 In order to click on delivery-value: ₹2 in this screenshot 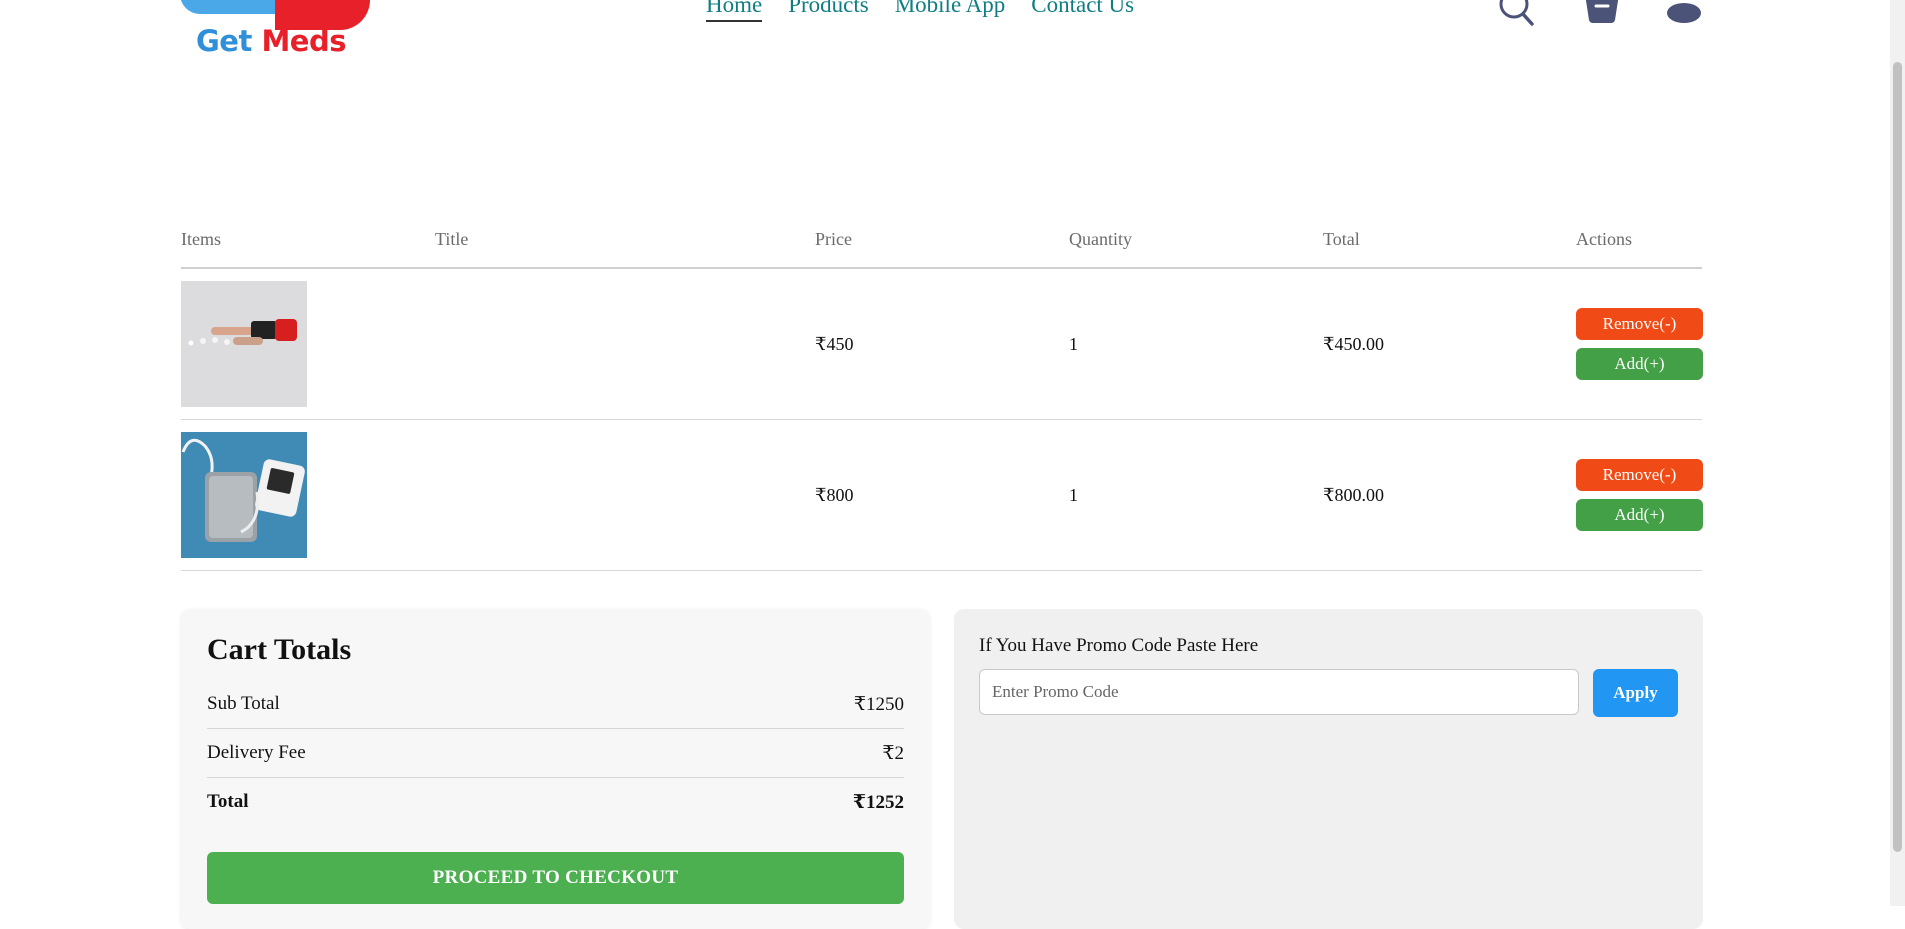, I will do `click(893, 753)`.